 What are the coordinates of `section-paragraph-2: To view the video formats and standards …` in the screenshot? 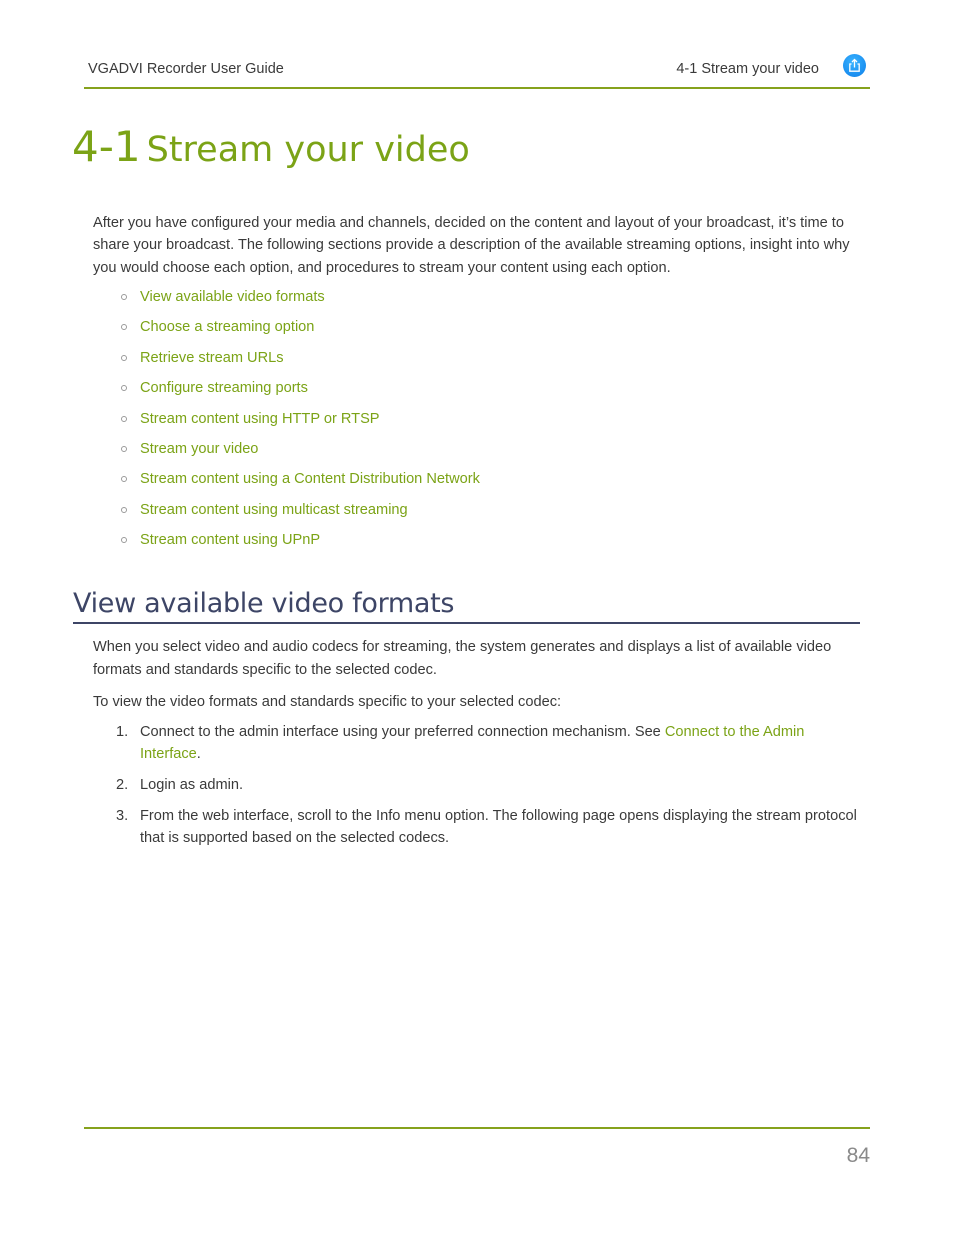 It's located at (327, 702).